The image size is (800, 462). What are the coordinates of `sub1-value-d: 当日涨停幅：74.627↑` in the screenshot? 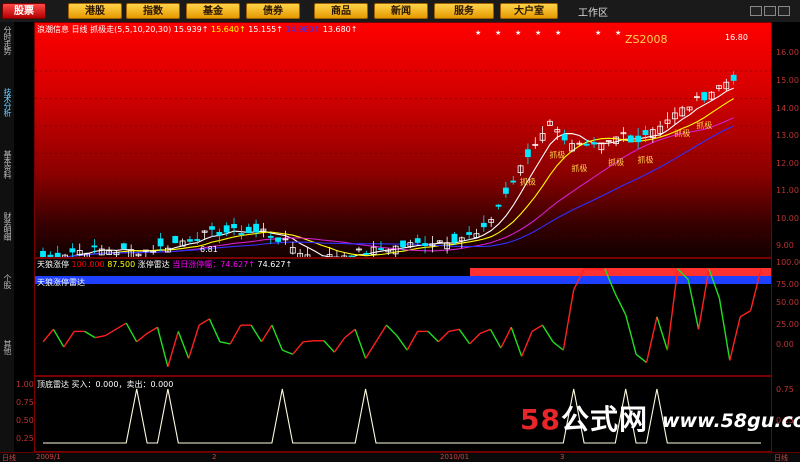 It's located at (213, 264).